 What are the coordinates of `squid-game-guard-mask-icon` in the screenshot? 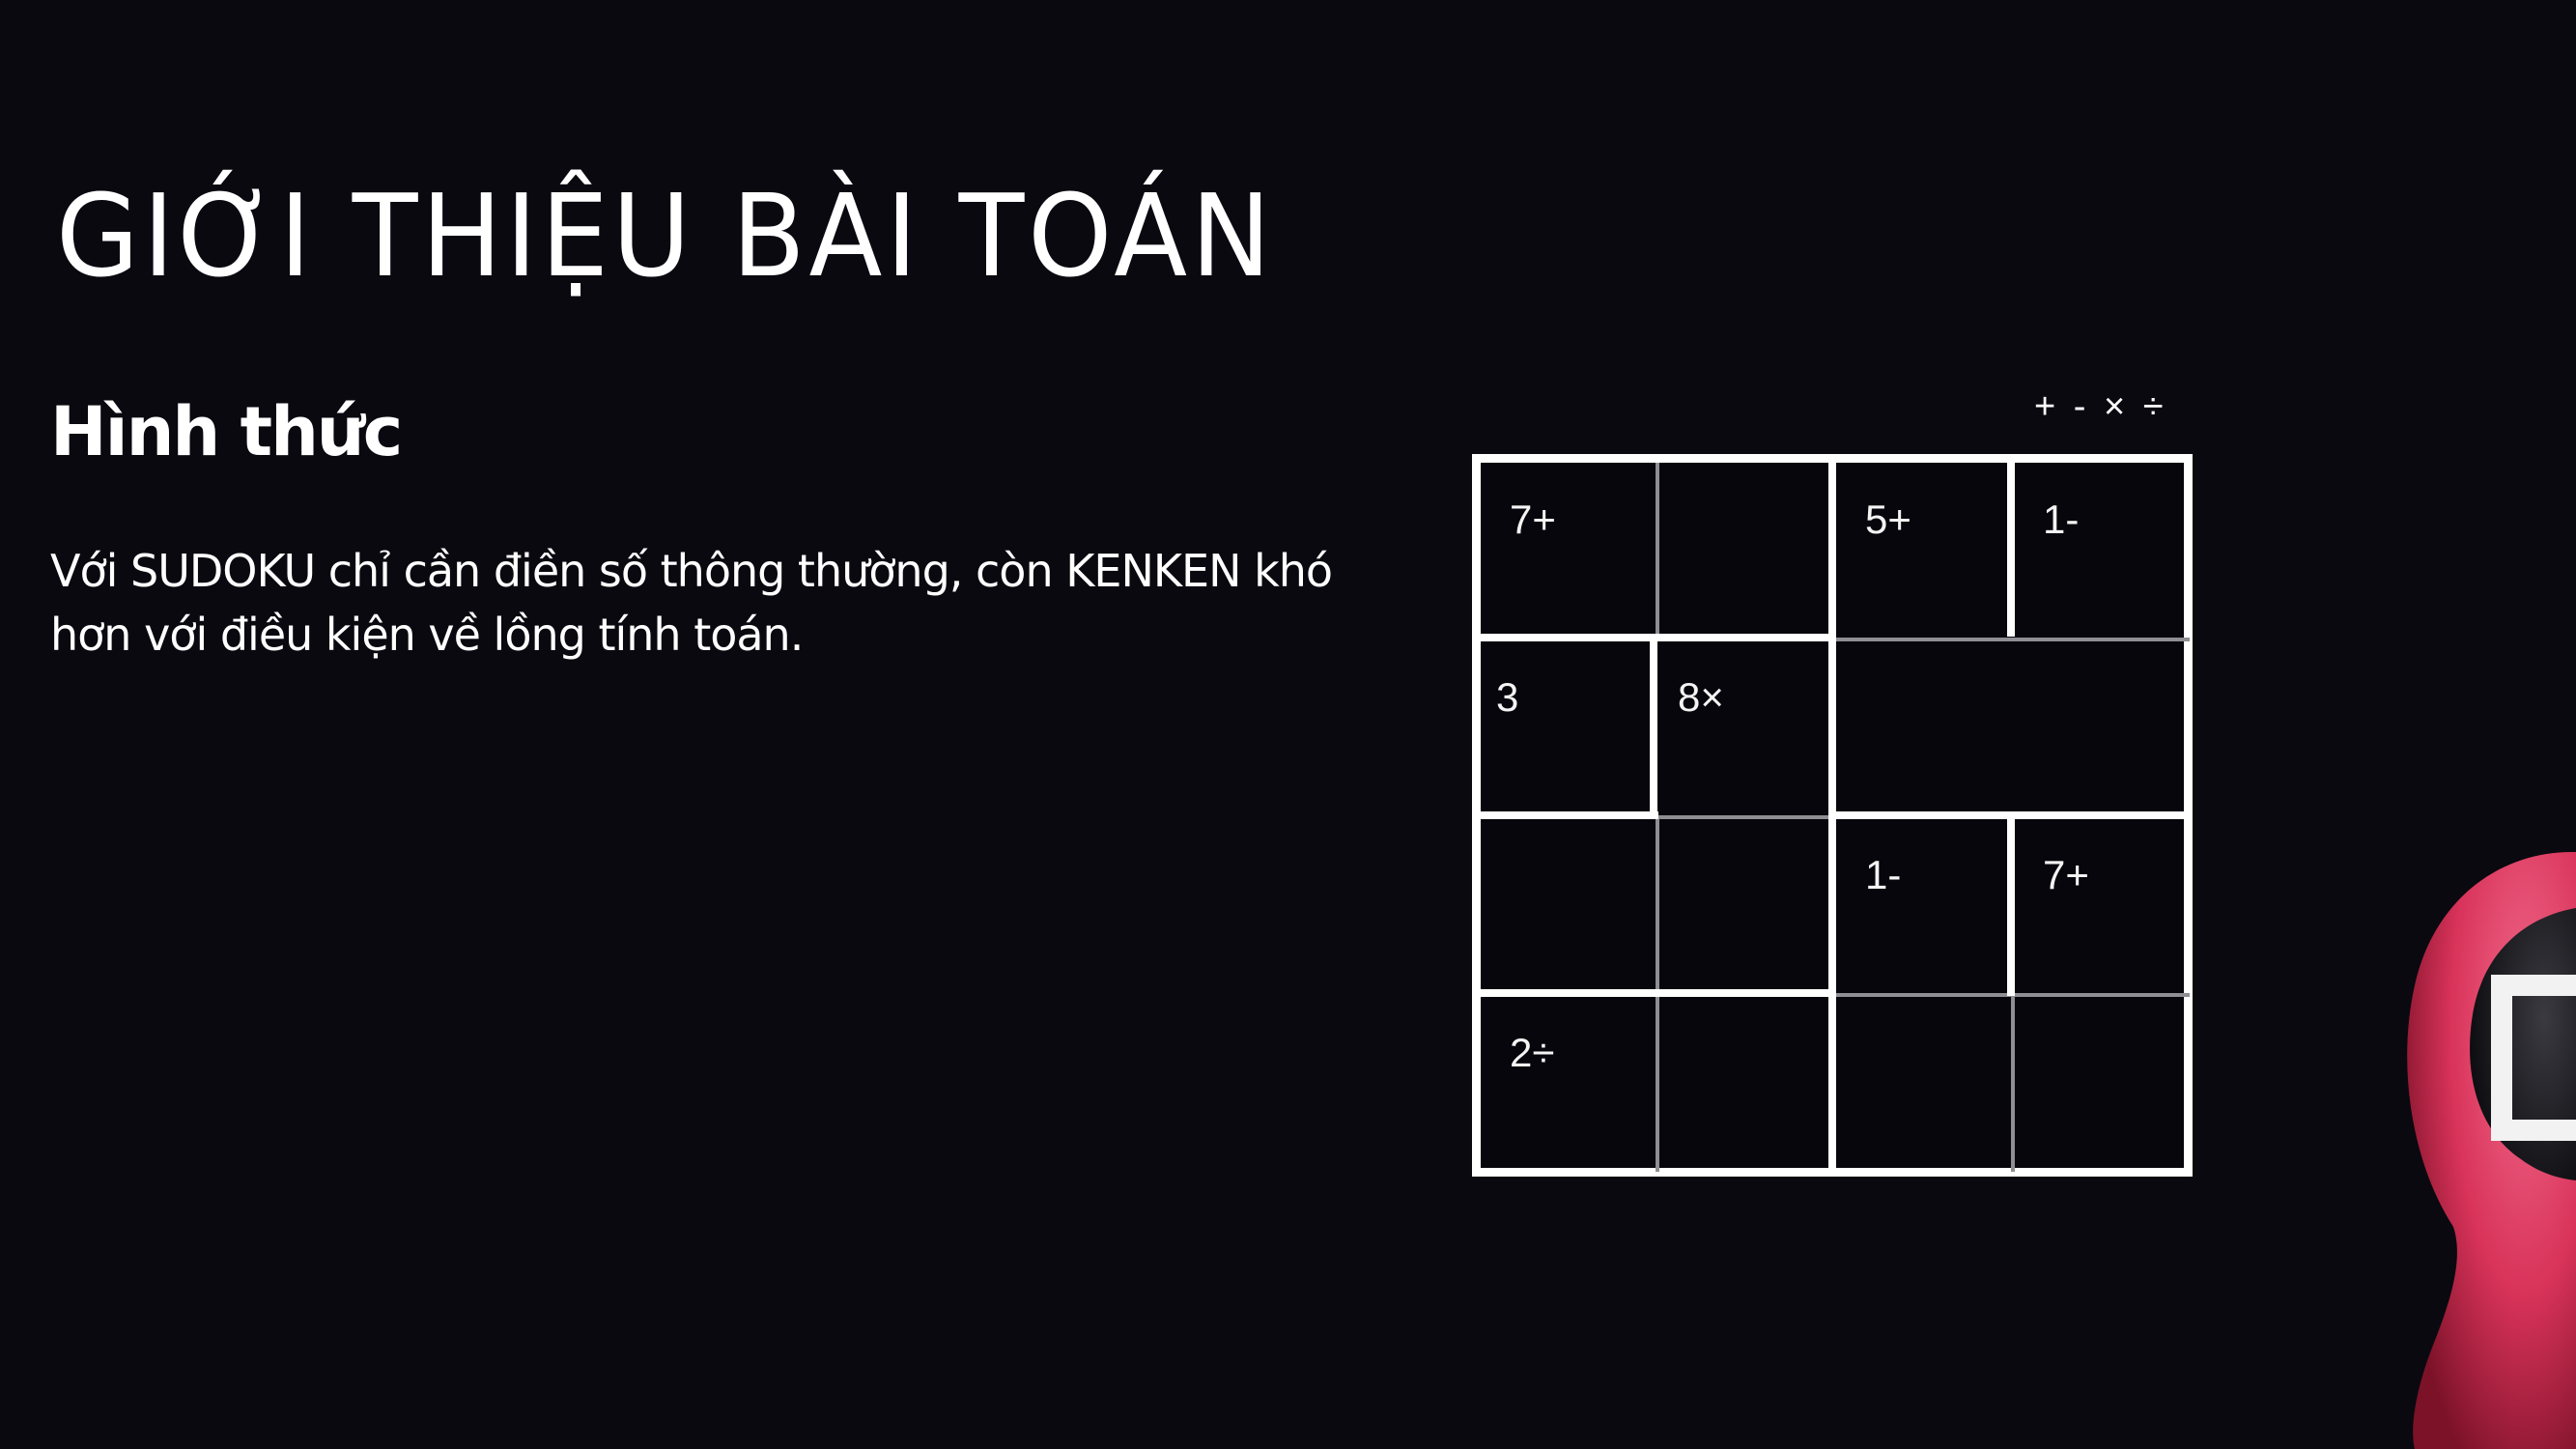 It's located at (2447, 1144).